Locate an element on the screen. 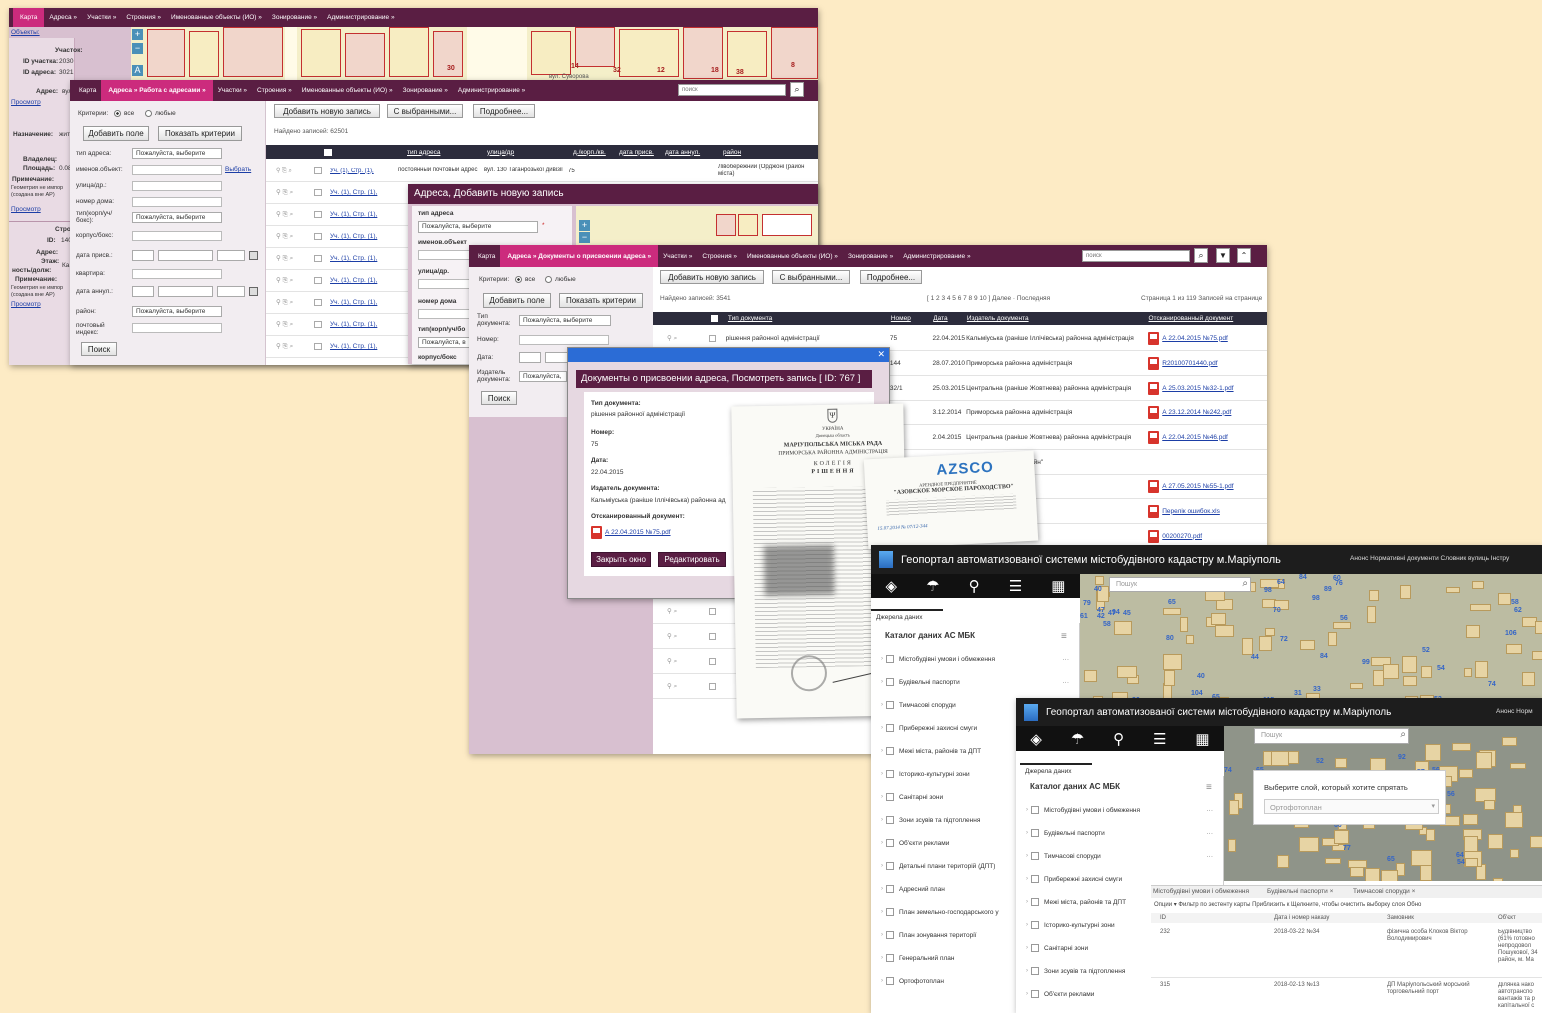 The image size is (1542, 1013). assign-date-year is located at coordinates (231, 255).